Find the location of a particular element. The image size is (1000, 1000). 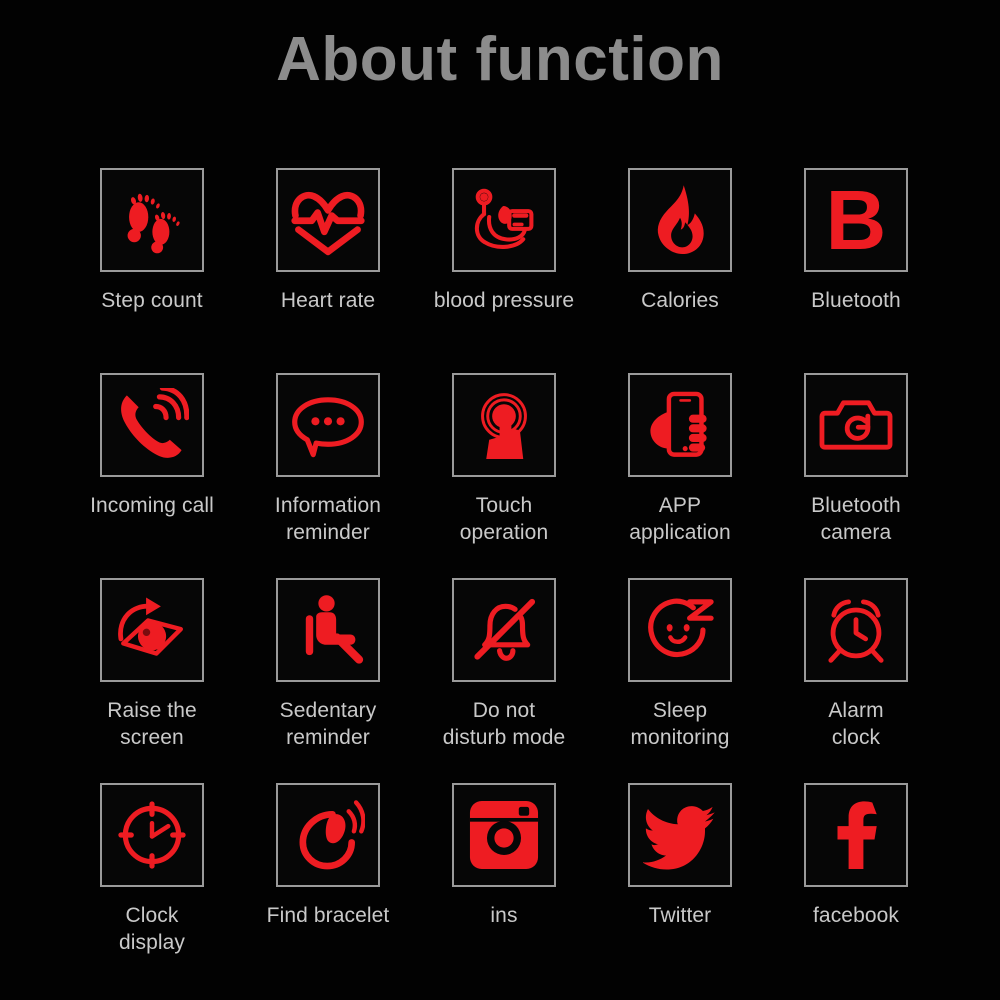

function-item-label: Sleep monitoring is located at coordinates (680, 724).